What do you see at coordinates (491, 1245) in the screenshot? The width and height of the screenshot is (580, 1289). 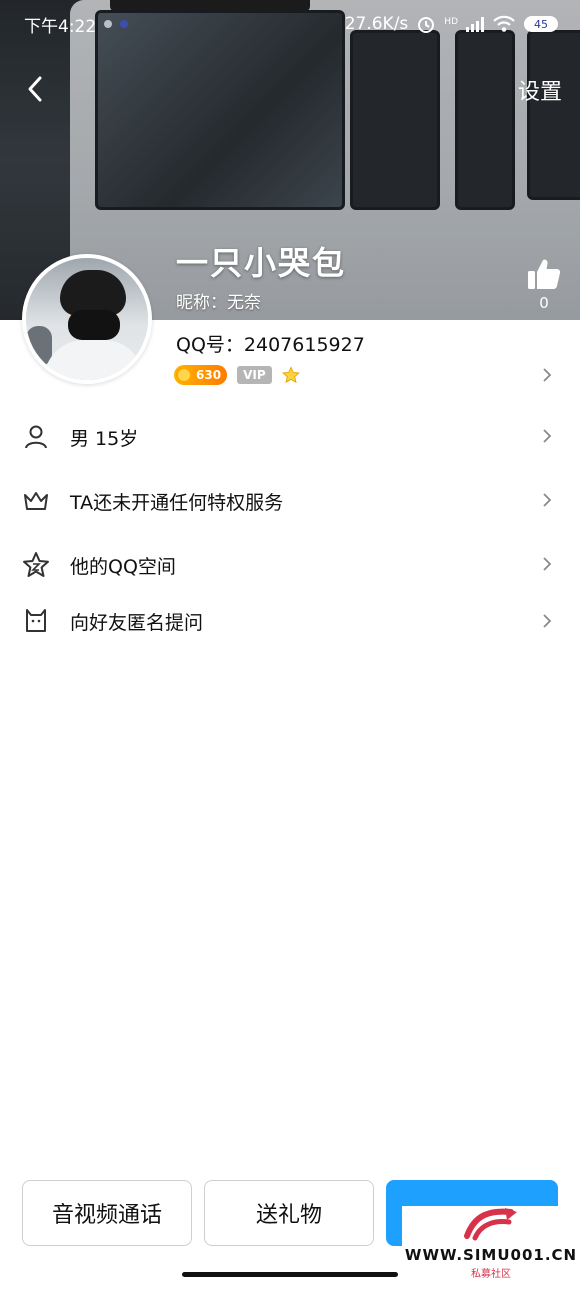 I see `watermark: WWW.SIMU001.CN 私募社区` at bounding box center [491, 1245].